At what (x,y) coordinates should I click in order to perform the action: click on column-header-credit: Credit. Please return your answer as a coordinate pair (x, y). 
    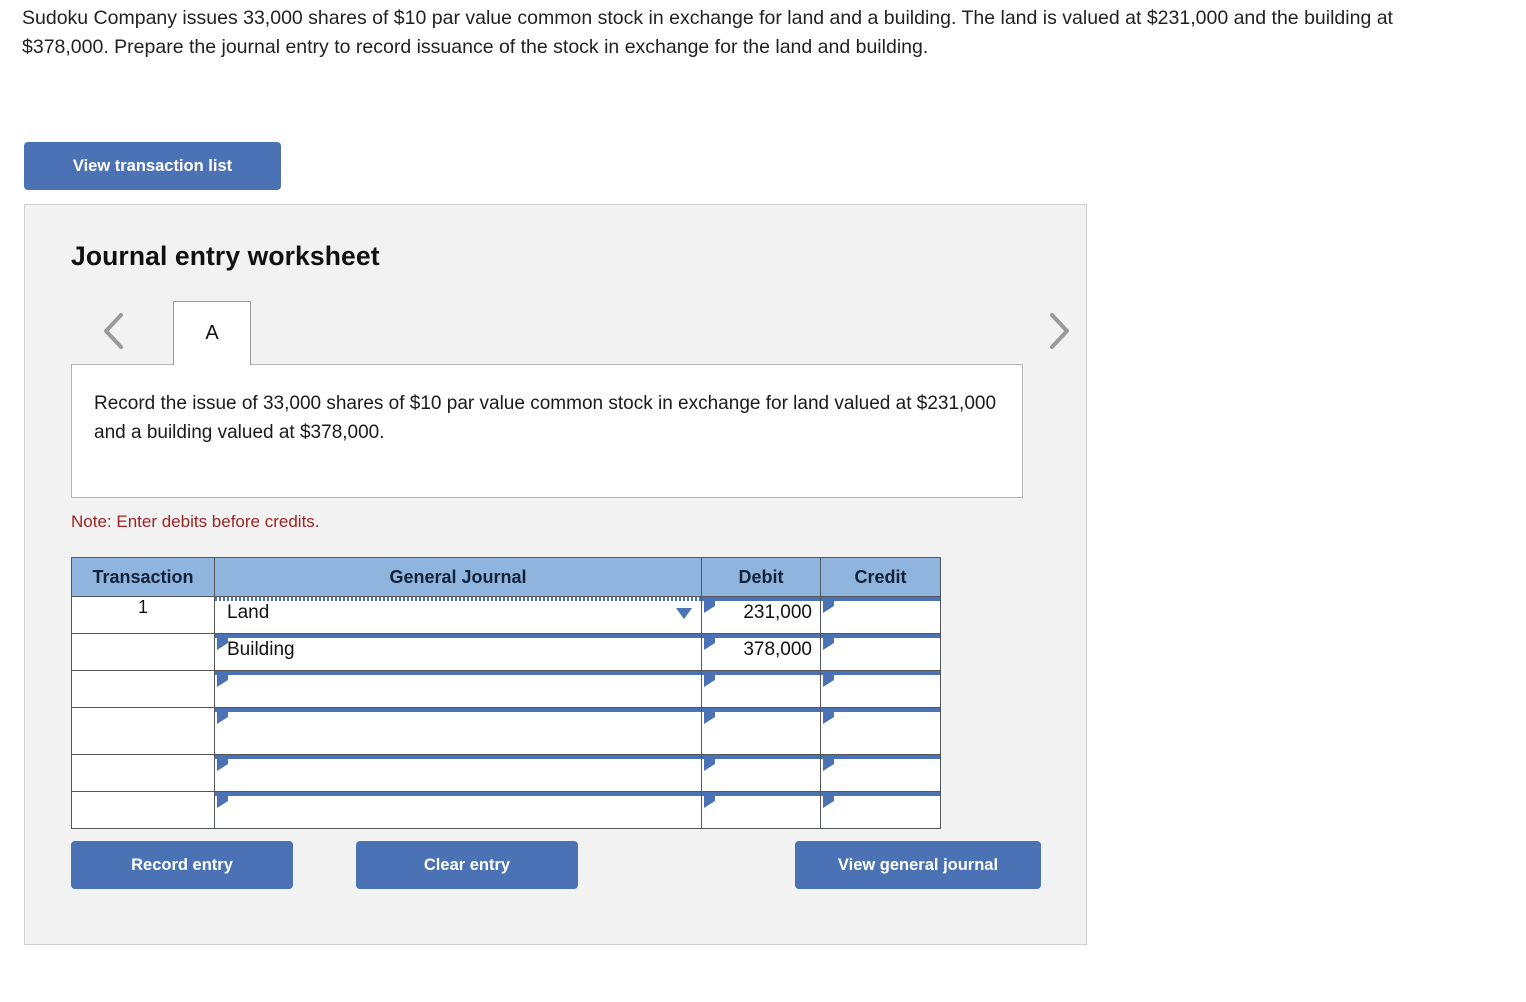
    Looking at the image, I should click on (880, 577).